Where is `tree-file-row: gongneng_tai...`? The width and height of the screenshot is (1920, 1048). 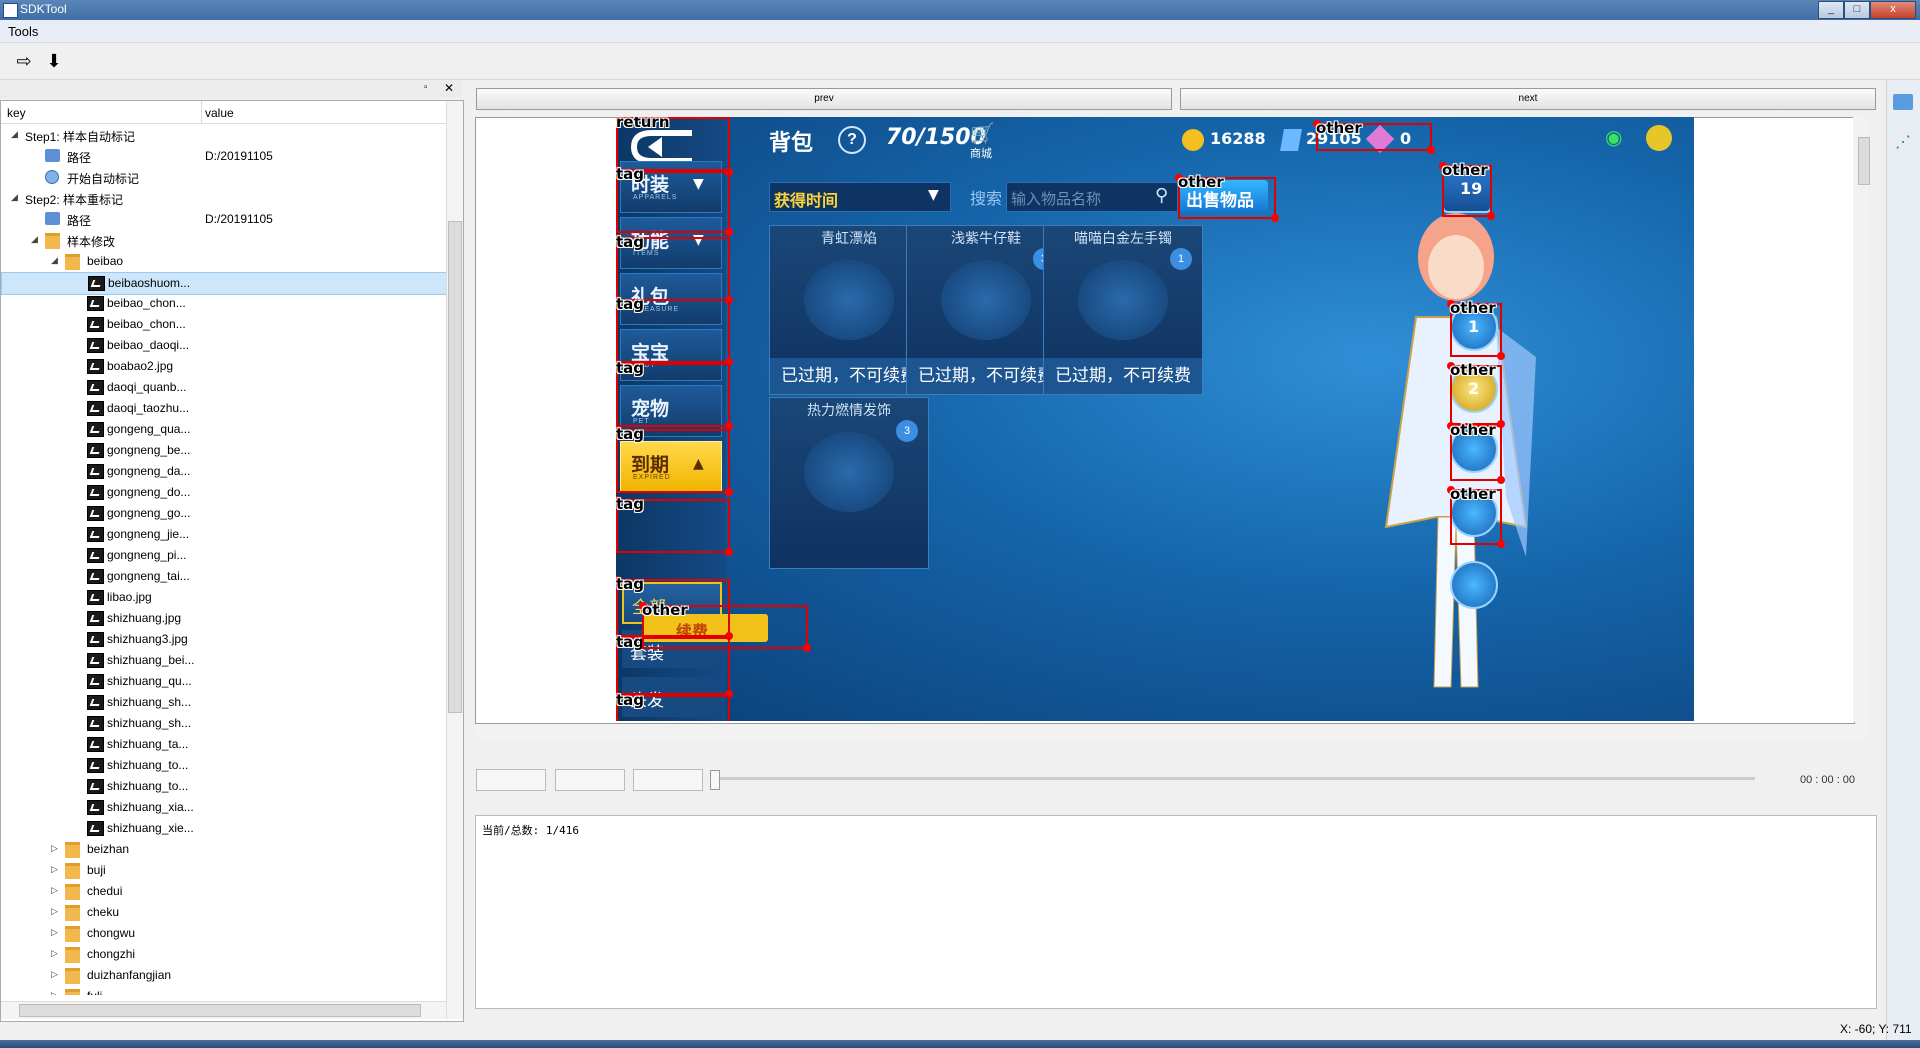 tree-file-row: gongneng_tai... is located at coordinates (223, 576).